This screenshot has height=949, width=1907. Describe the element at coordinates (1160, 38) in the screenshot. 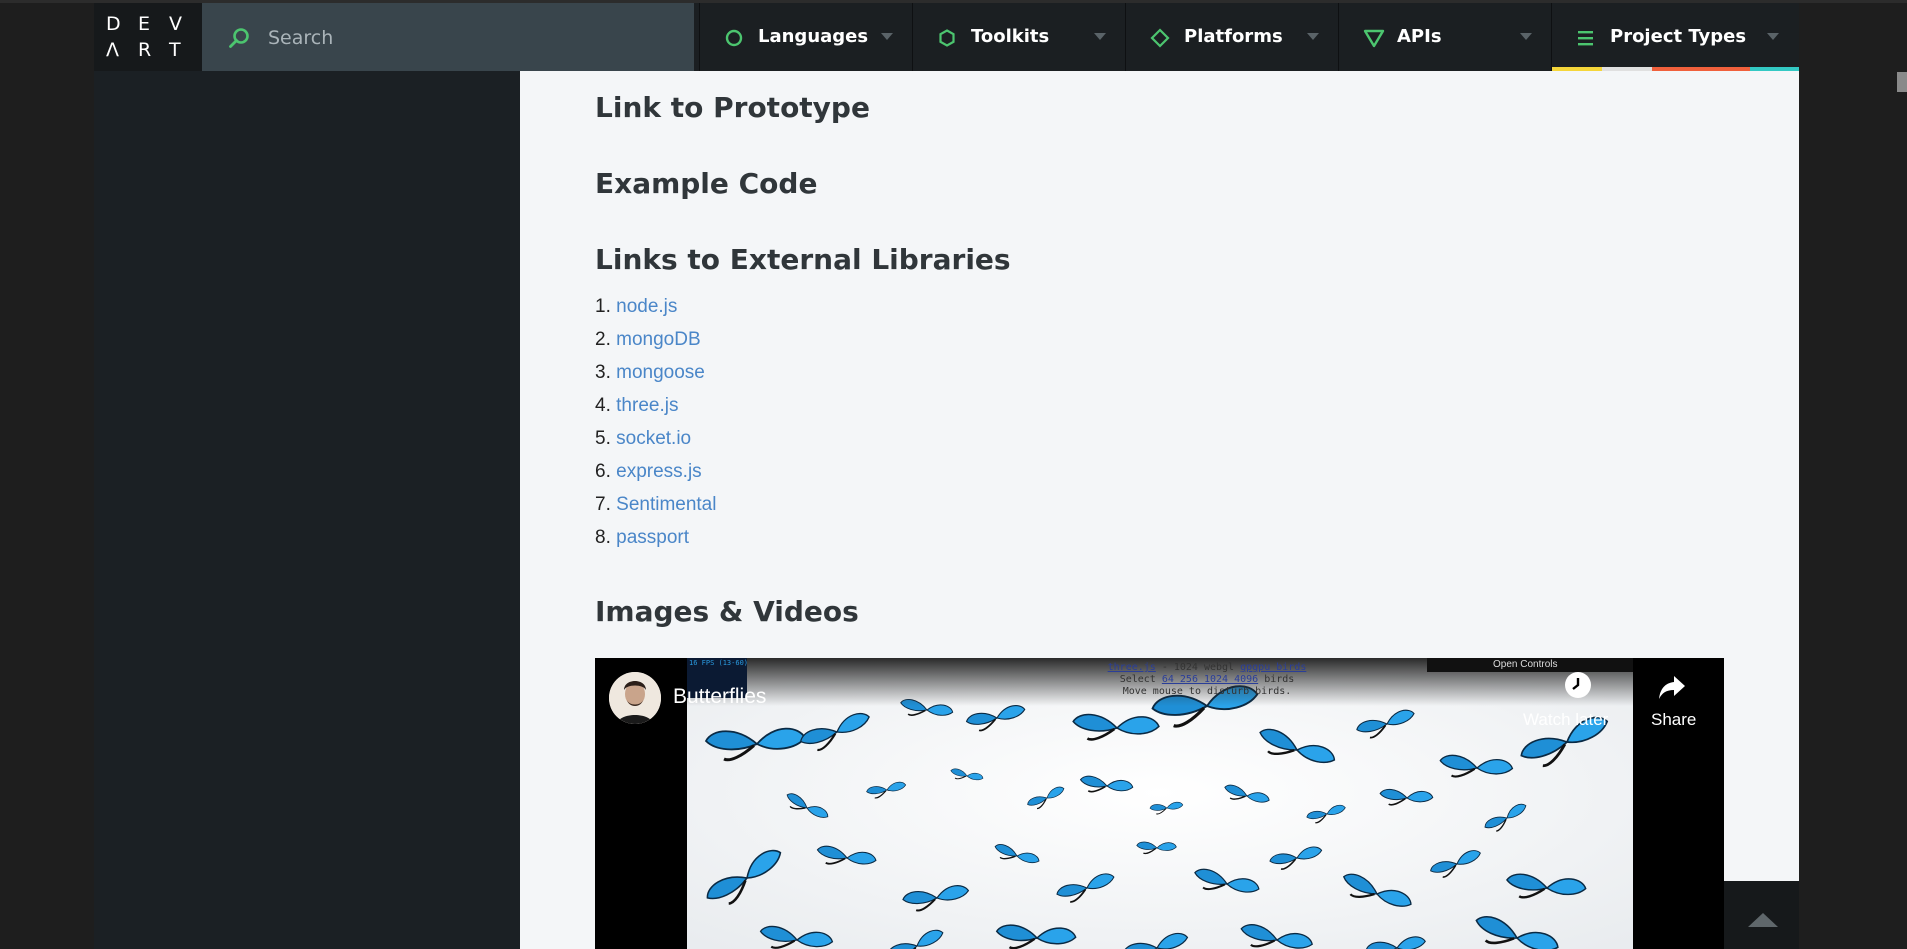

I see `diamond-icon` at that location.